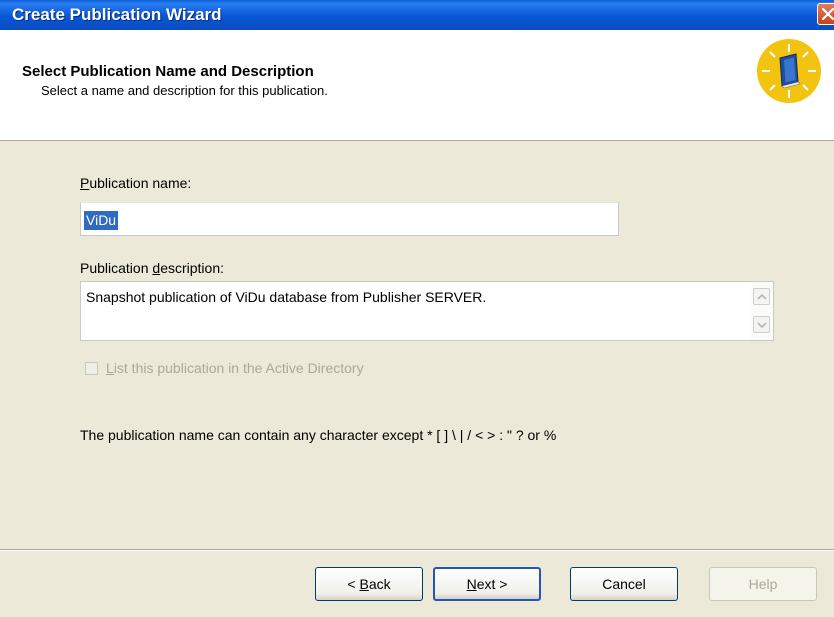  What do you see at coordinates (417, 15) in the screenshot?
I see `title-bar: Create Publication Wizard` at bounding box center [417, 15].